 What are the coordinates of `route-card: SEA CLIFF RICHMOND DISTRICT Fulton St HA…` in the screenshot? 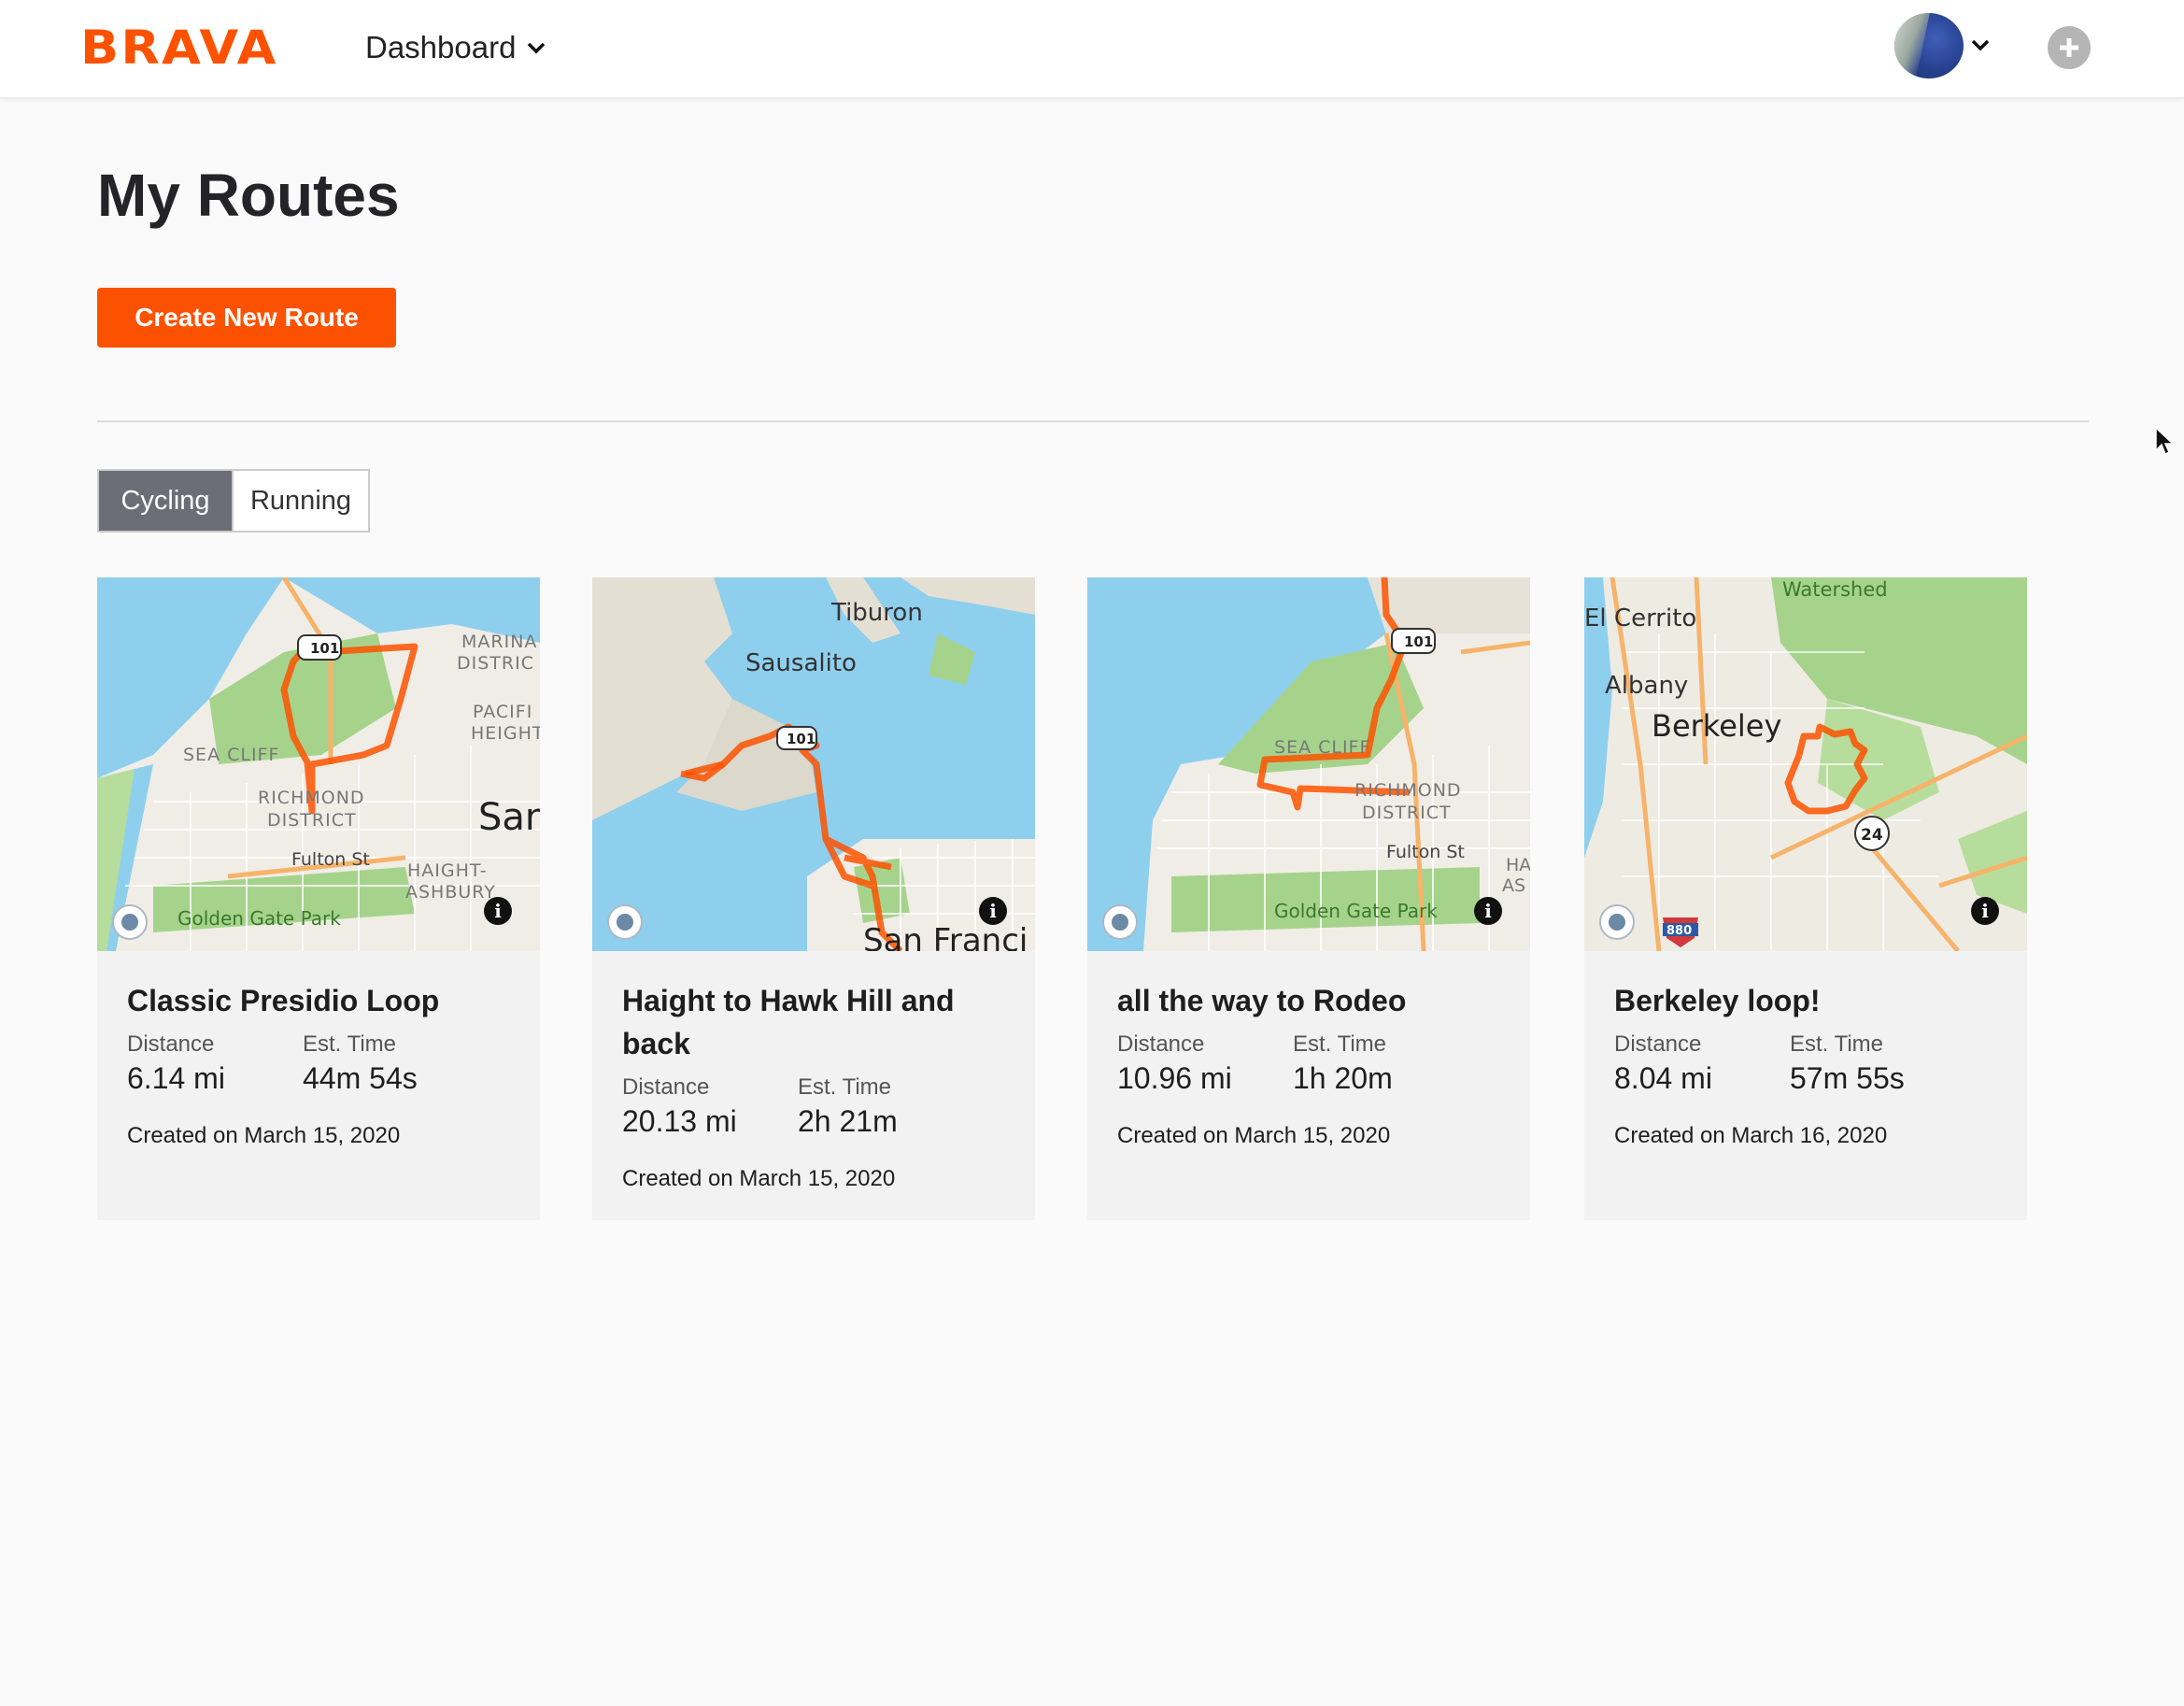 It's located at (1308, 899).